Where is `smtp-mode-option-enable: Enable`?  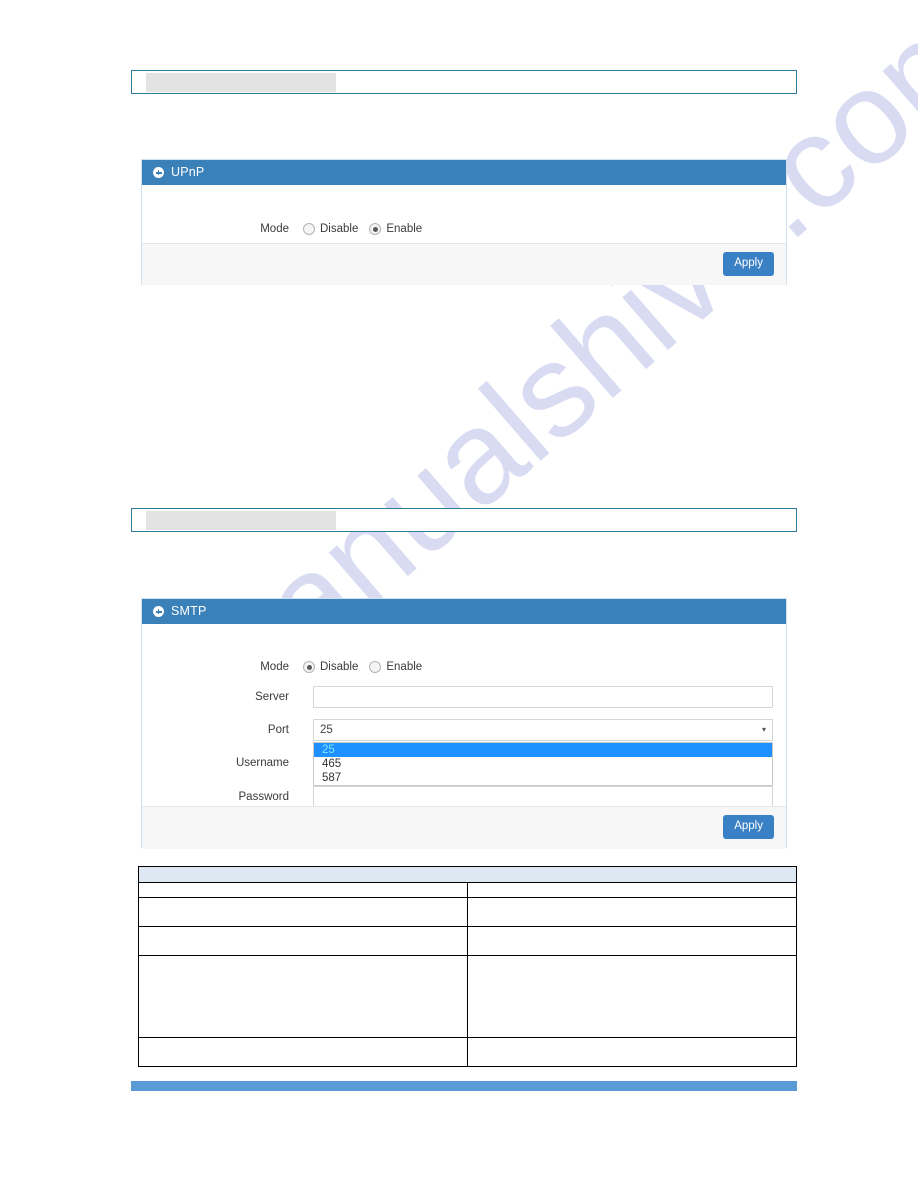 smtp-mode-option-enable: Enable is located at coordinates (395, 667).